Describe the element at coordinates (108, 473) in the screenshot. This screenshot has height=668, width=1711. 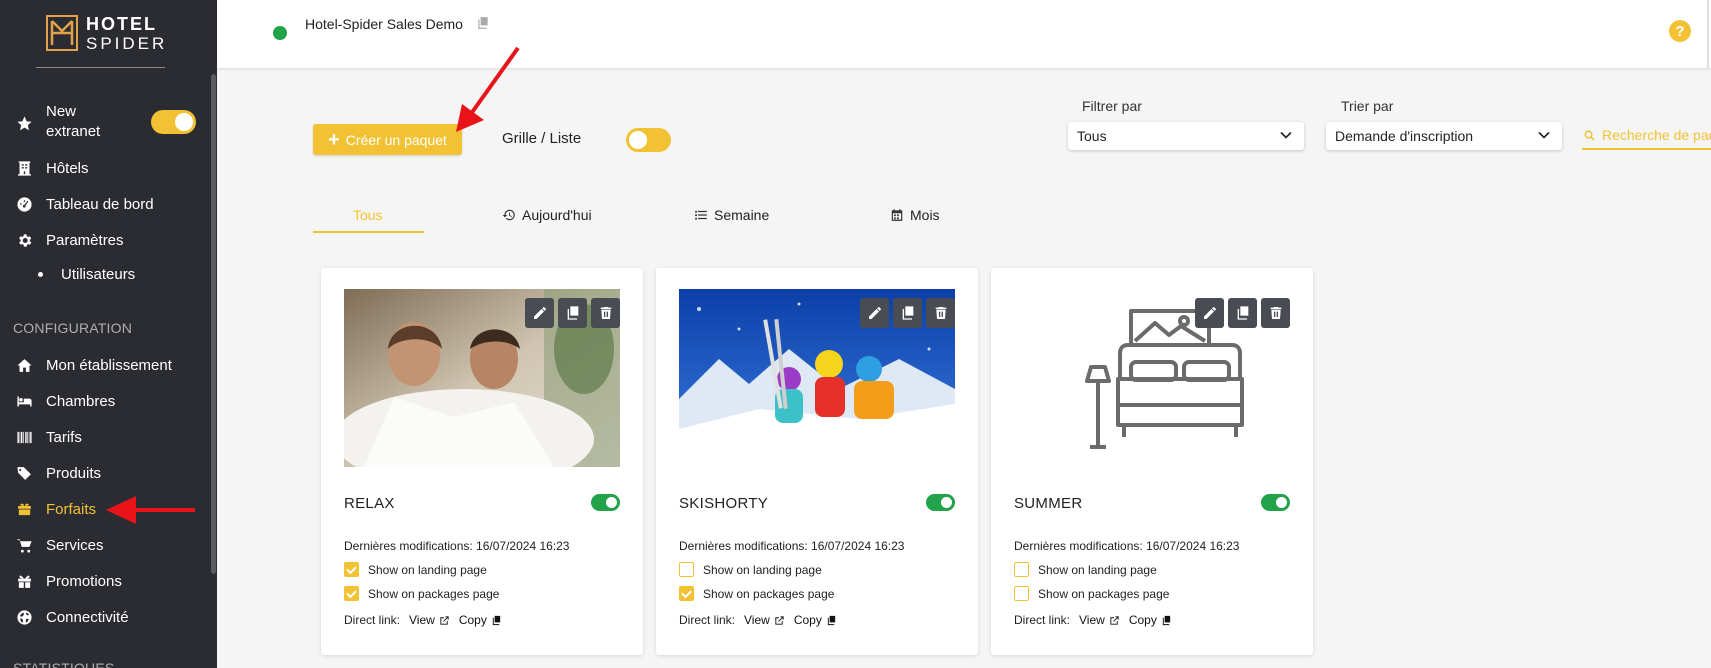
I see `sidebar-item-products: Produits` at that location.